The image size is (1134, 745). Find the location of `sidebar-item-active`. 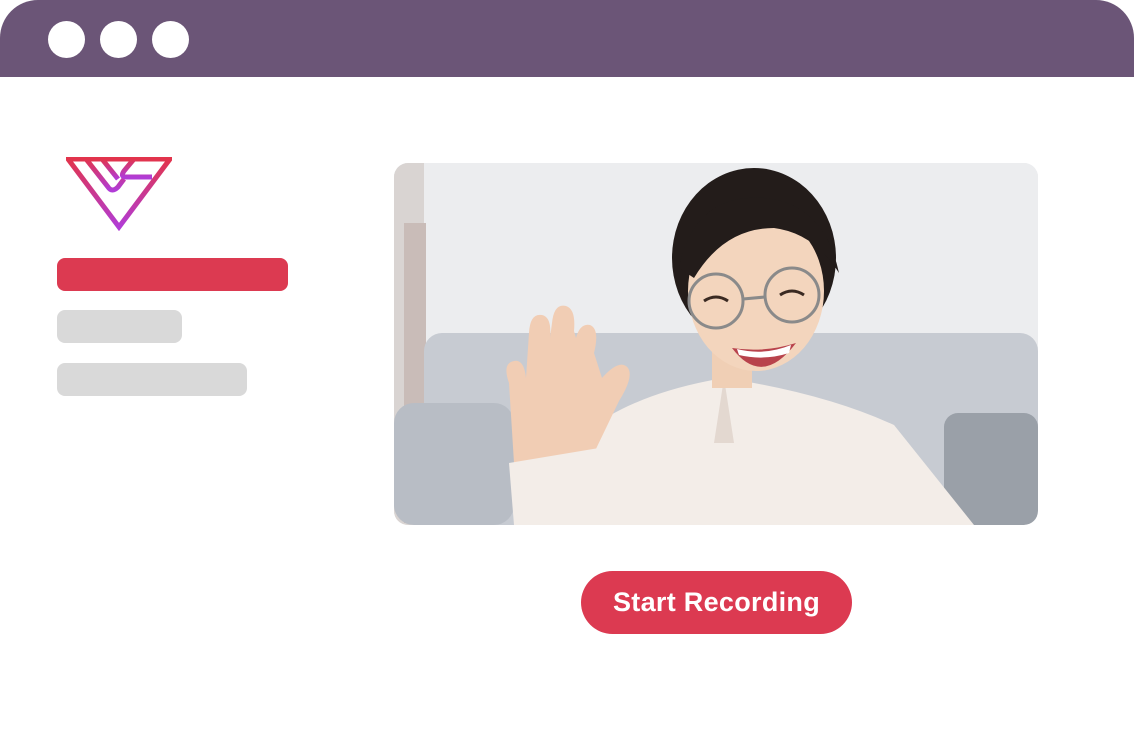

sidebar-item-active is located at coordinates (172, 274).